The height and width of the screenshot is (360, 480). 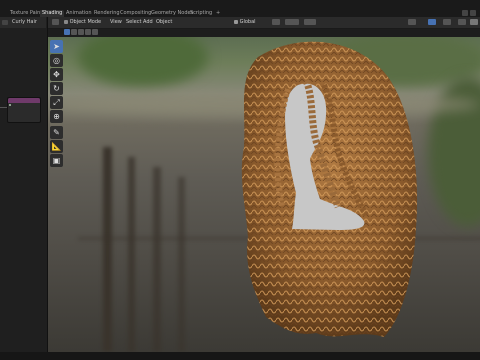 I want to click on select-mode-row, so click(x=264, y=32).